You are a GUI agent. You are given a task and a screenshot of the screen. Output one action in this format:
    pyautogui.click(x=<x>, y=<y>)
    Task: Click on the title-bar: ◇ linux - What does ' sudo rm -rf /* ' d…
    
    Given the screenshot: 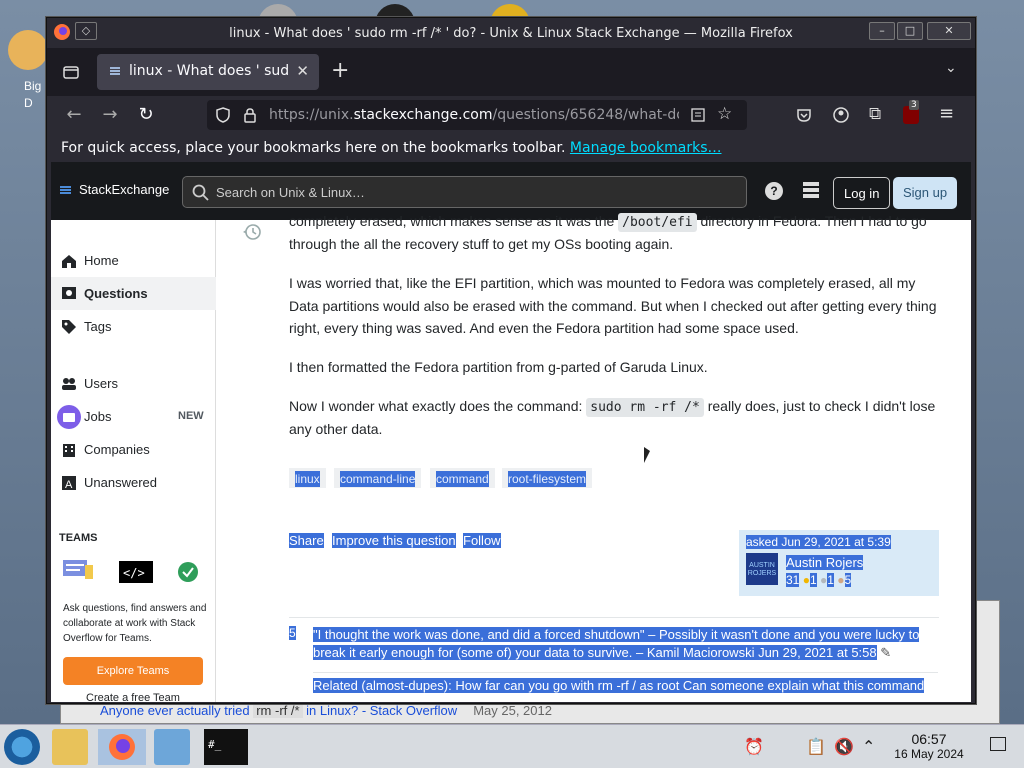 What is the action you would take?
    pyautogui.click(x=511, y=33)
    